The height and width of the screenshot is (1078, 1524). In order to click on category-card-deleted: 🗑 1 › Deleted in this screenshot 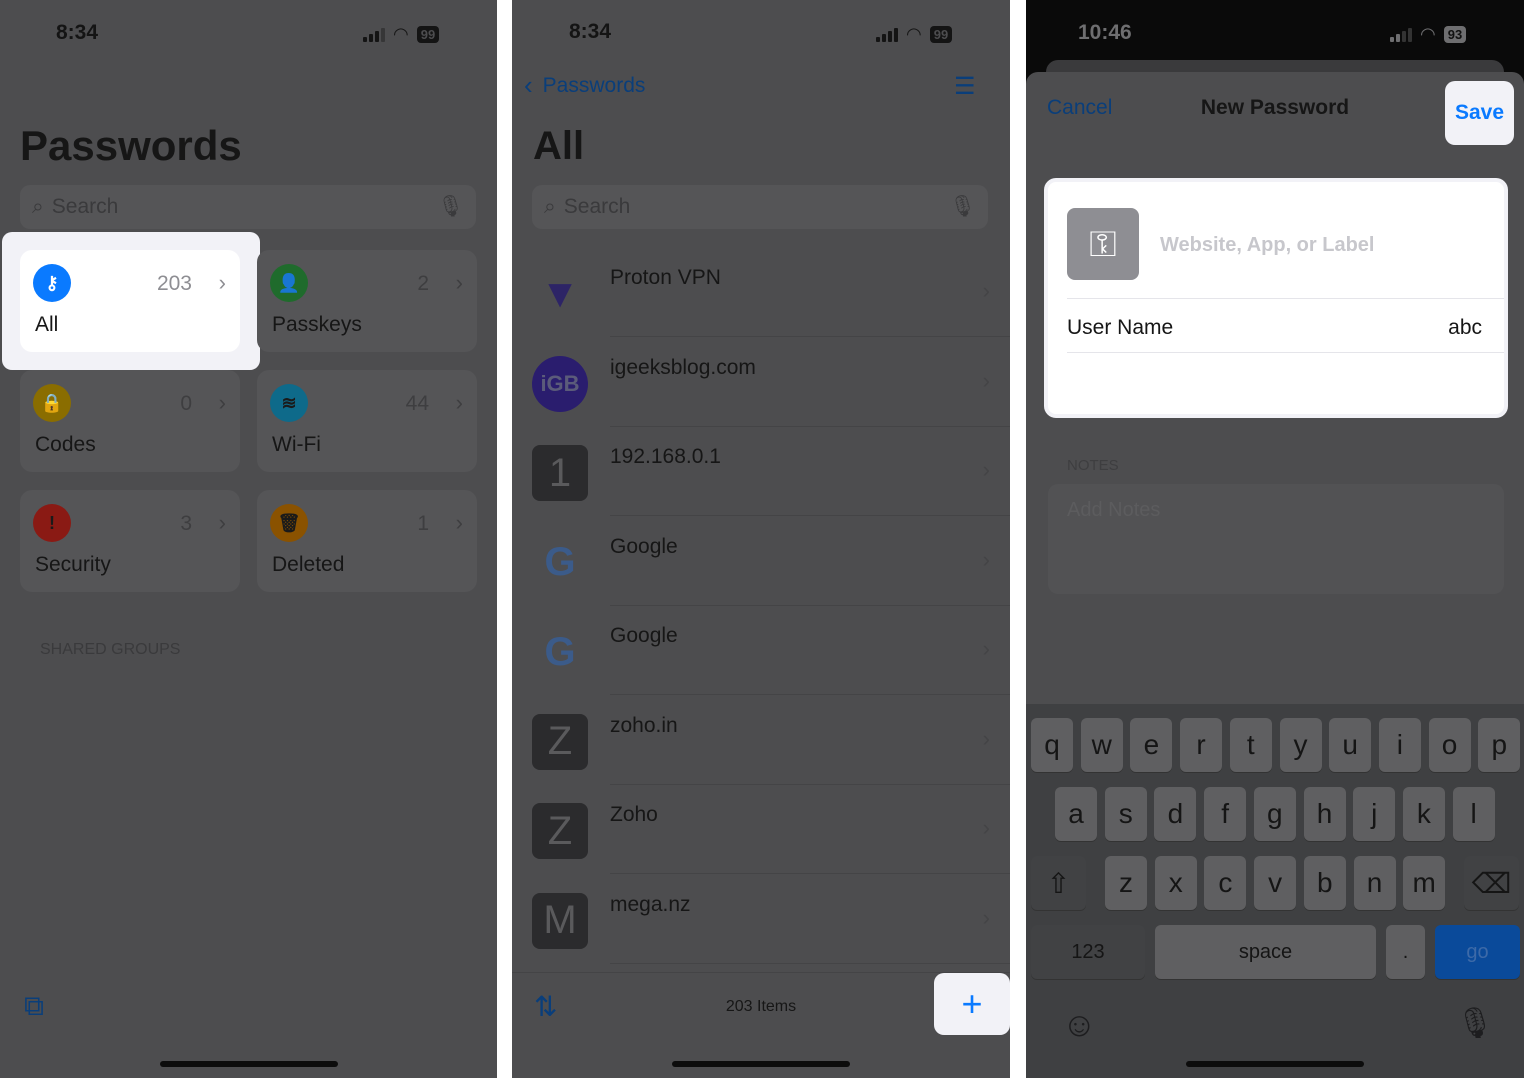, I will do `click(367, 541)`.